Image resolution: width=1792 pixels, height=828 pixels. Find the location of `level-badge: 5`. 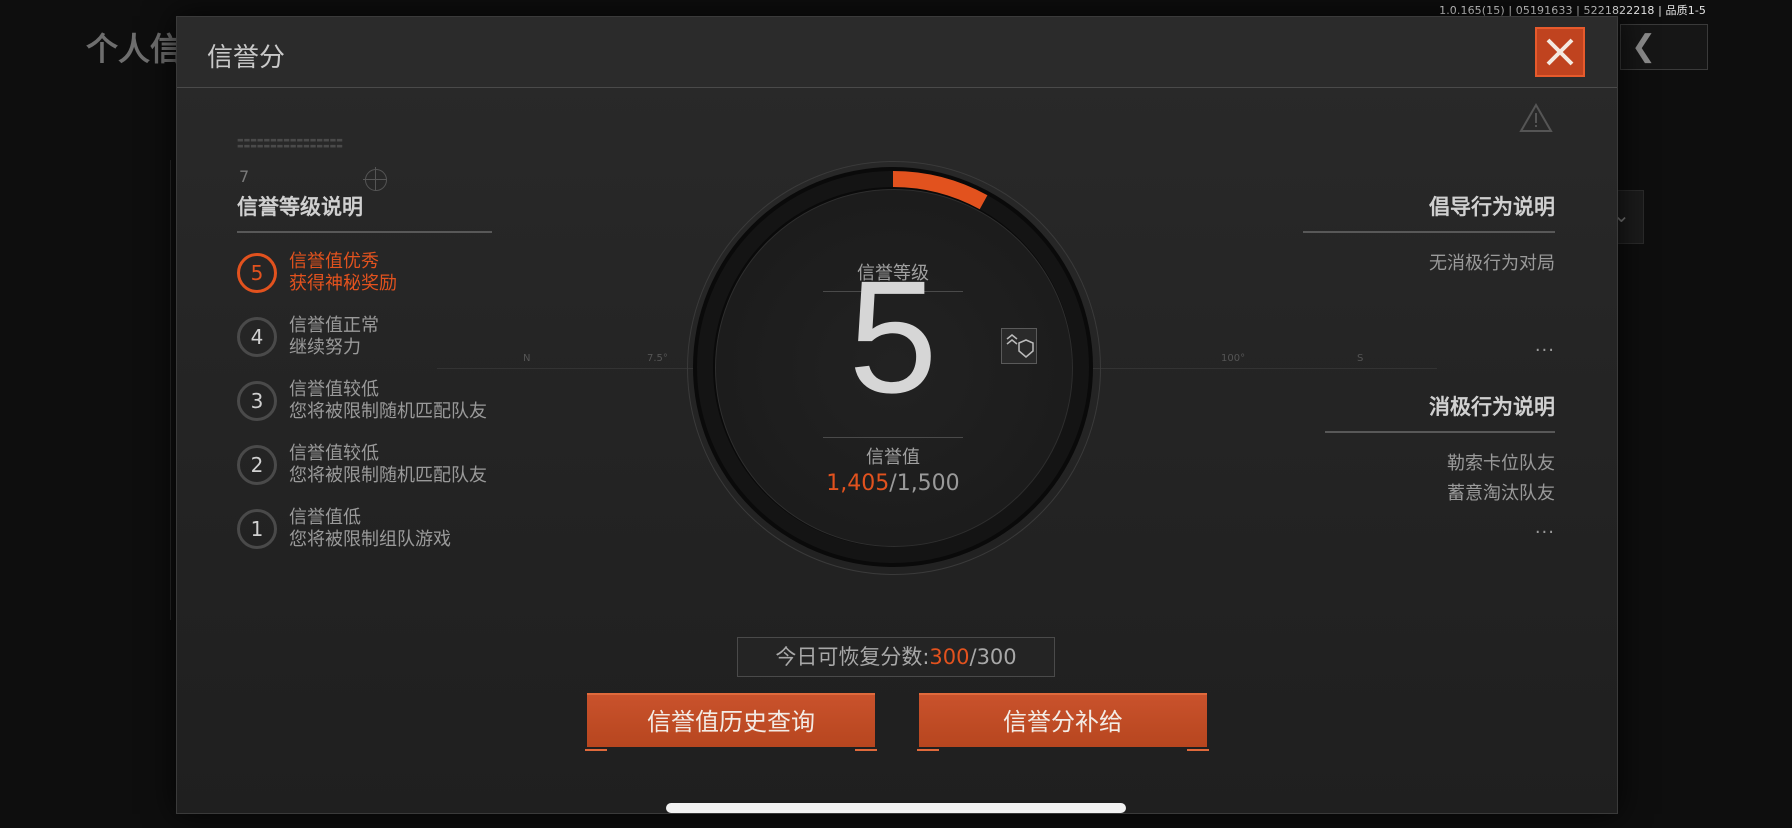

level-badge: 5 is located at coordinates (257, 273).